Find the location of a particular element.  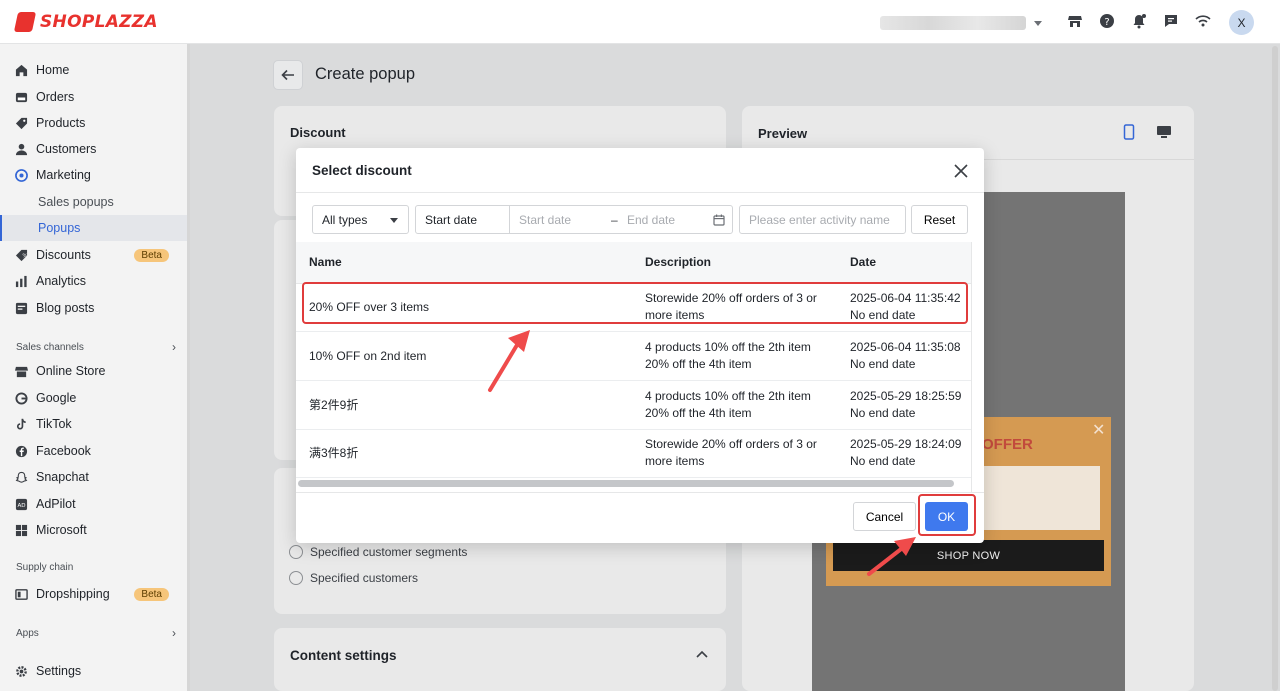

close-button is located at coordinates (961, 171).